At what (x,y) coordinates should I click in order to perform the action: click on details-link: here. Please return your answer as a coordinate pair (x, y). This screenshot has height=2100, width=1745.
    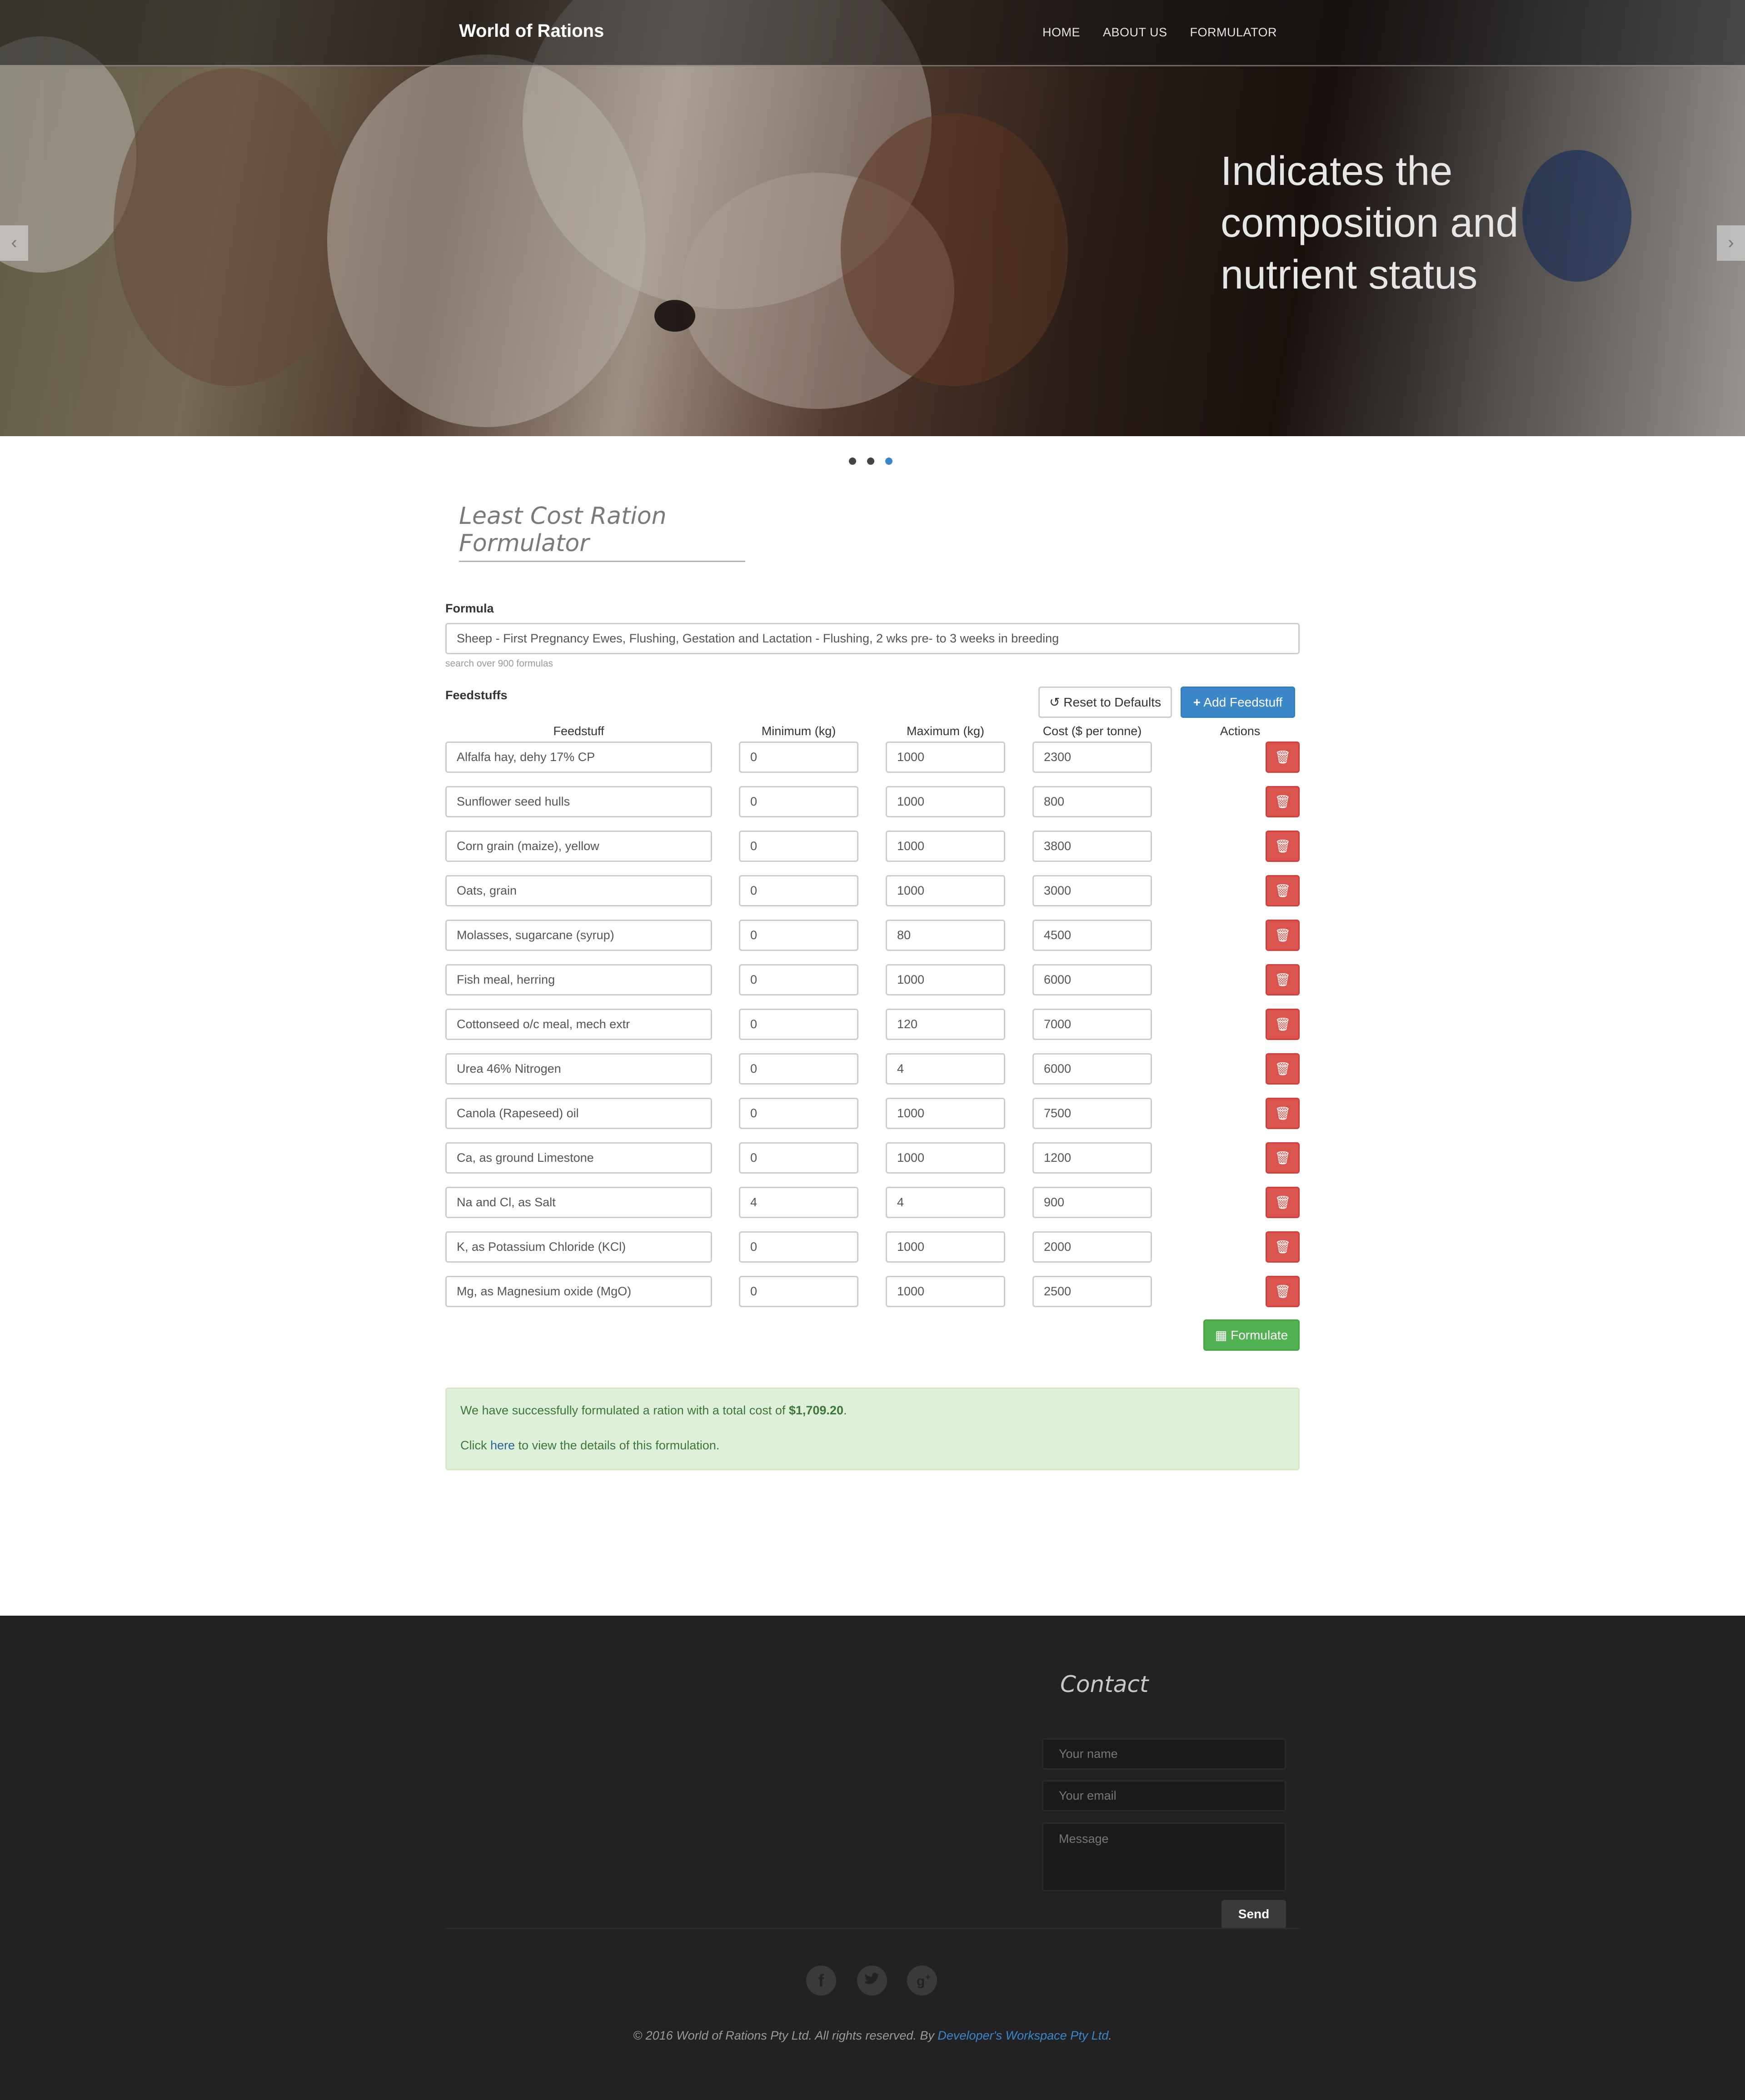
    Looking at the image, I should click on (502, 1445).